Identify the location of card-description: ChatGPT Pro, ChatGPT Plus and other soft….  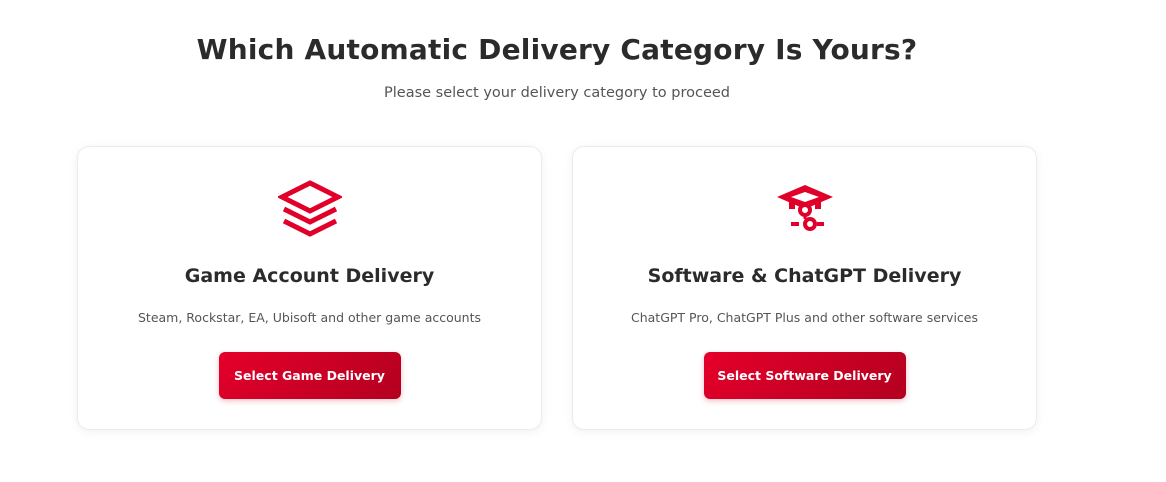
(804, 317).